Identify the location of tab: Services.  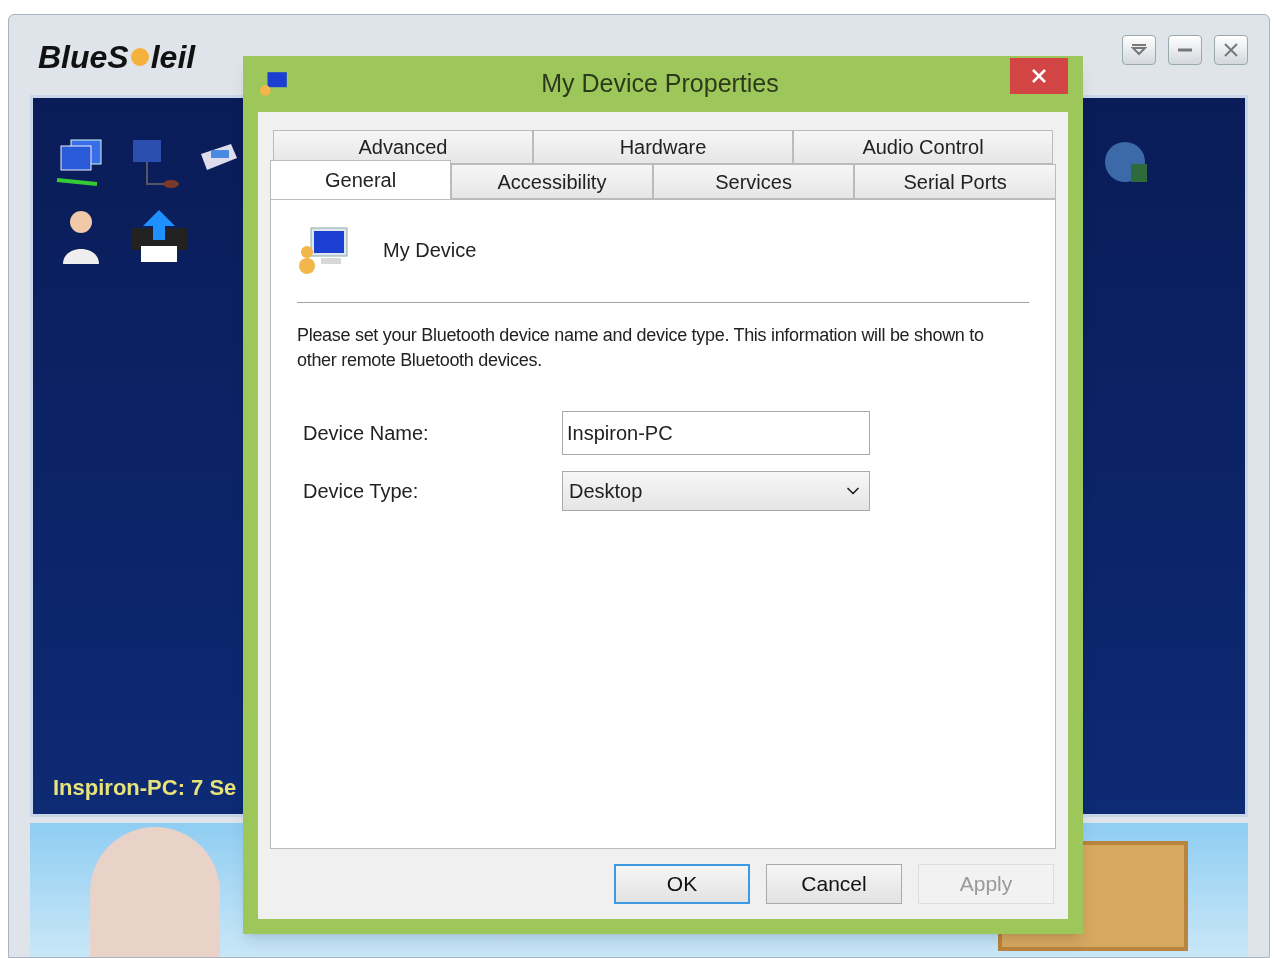
(753, 181).